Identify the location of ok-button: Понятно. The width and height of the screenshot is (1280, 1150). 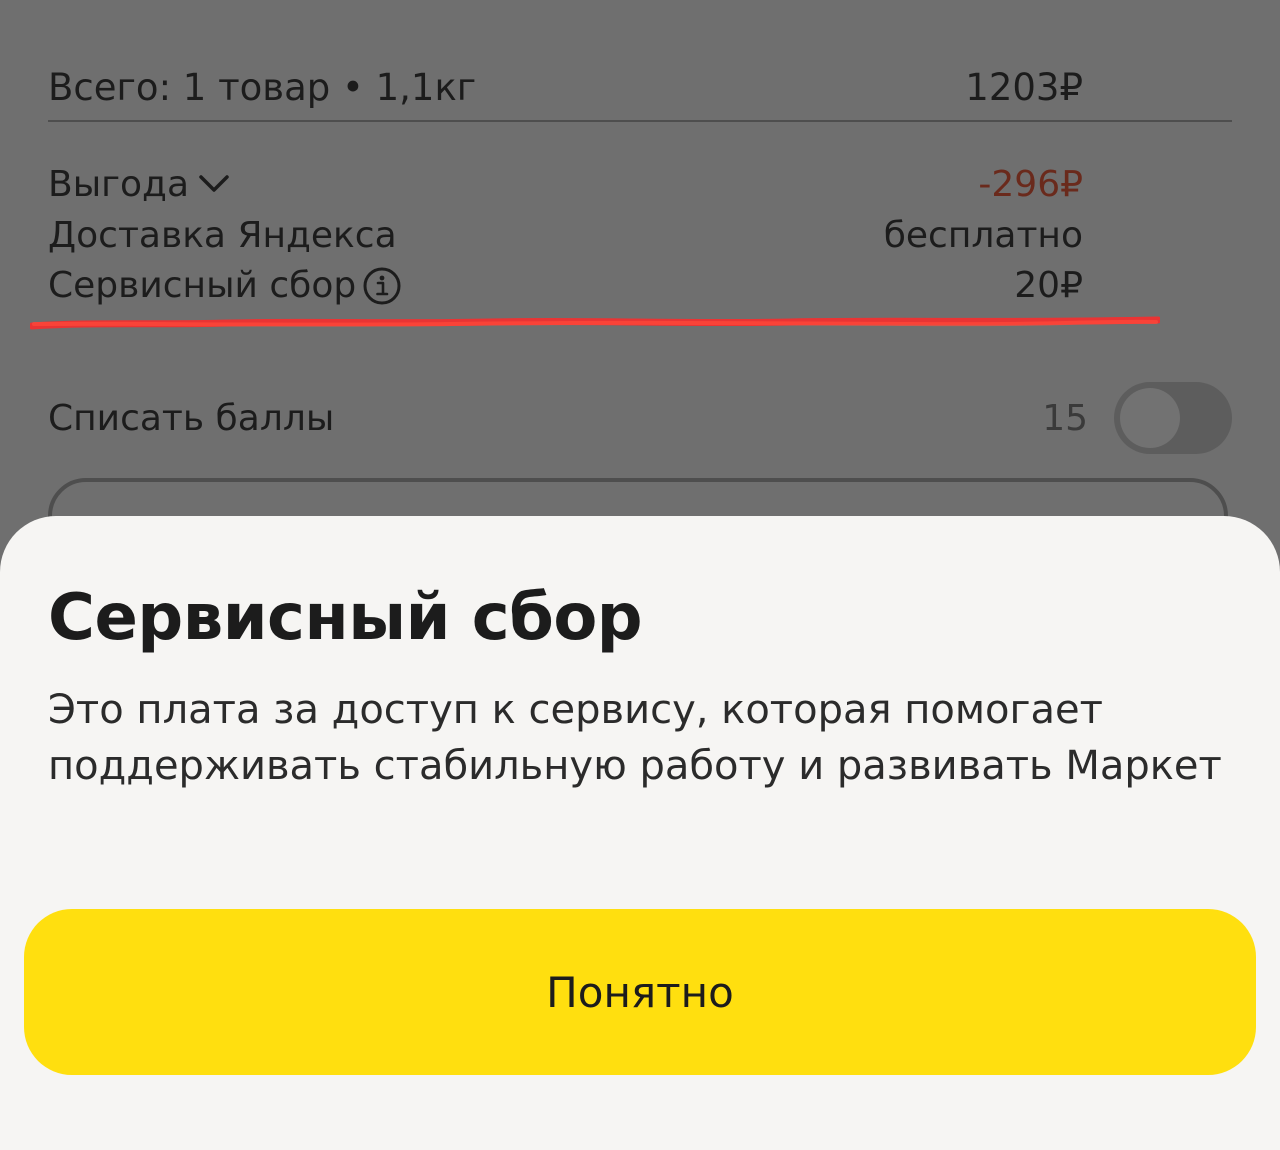
(640, 992).